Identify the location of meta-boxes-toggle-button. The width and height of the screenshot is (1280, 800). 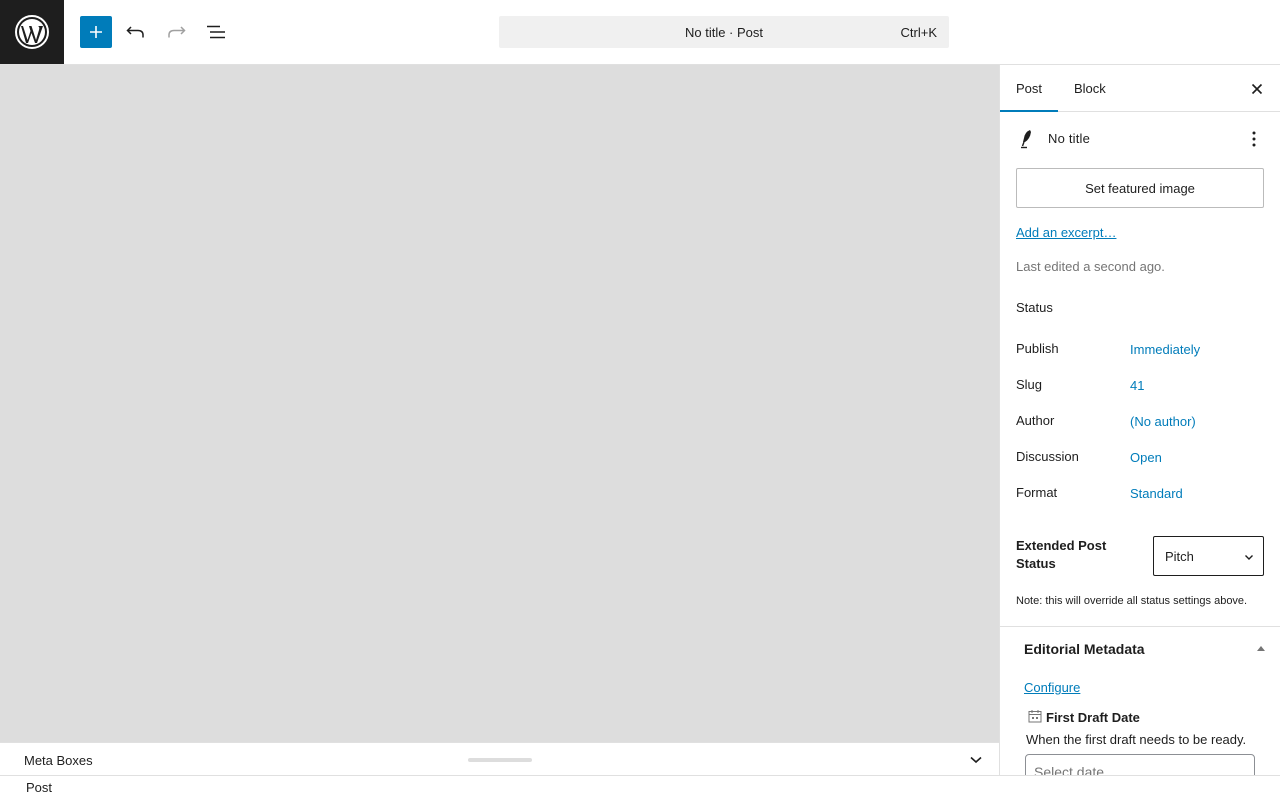
(976, 760).